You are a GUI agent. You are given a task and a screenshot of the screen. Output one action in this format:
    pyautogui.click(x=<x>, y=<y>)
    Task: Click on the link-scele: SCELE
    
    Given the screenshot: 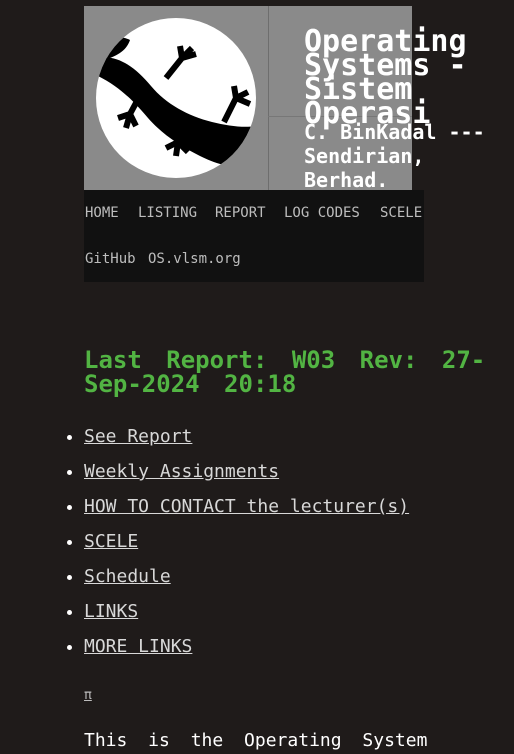 What is the action you would take?
    pyautogui.click(x=111, y=541)
    